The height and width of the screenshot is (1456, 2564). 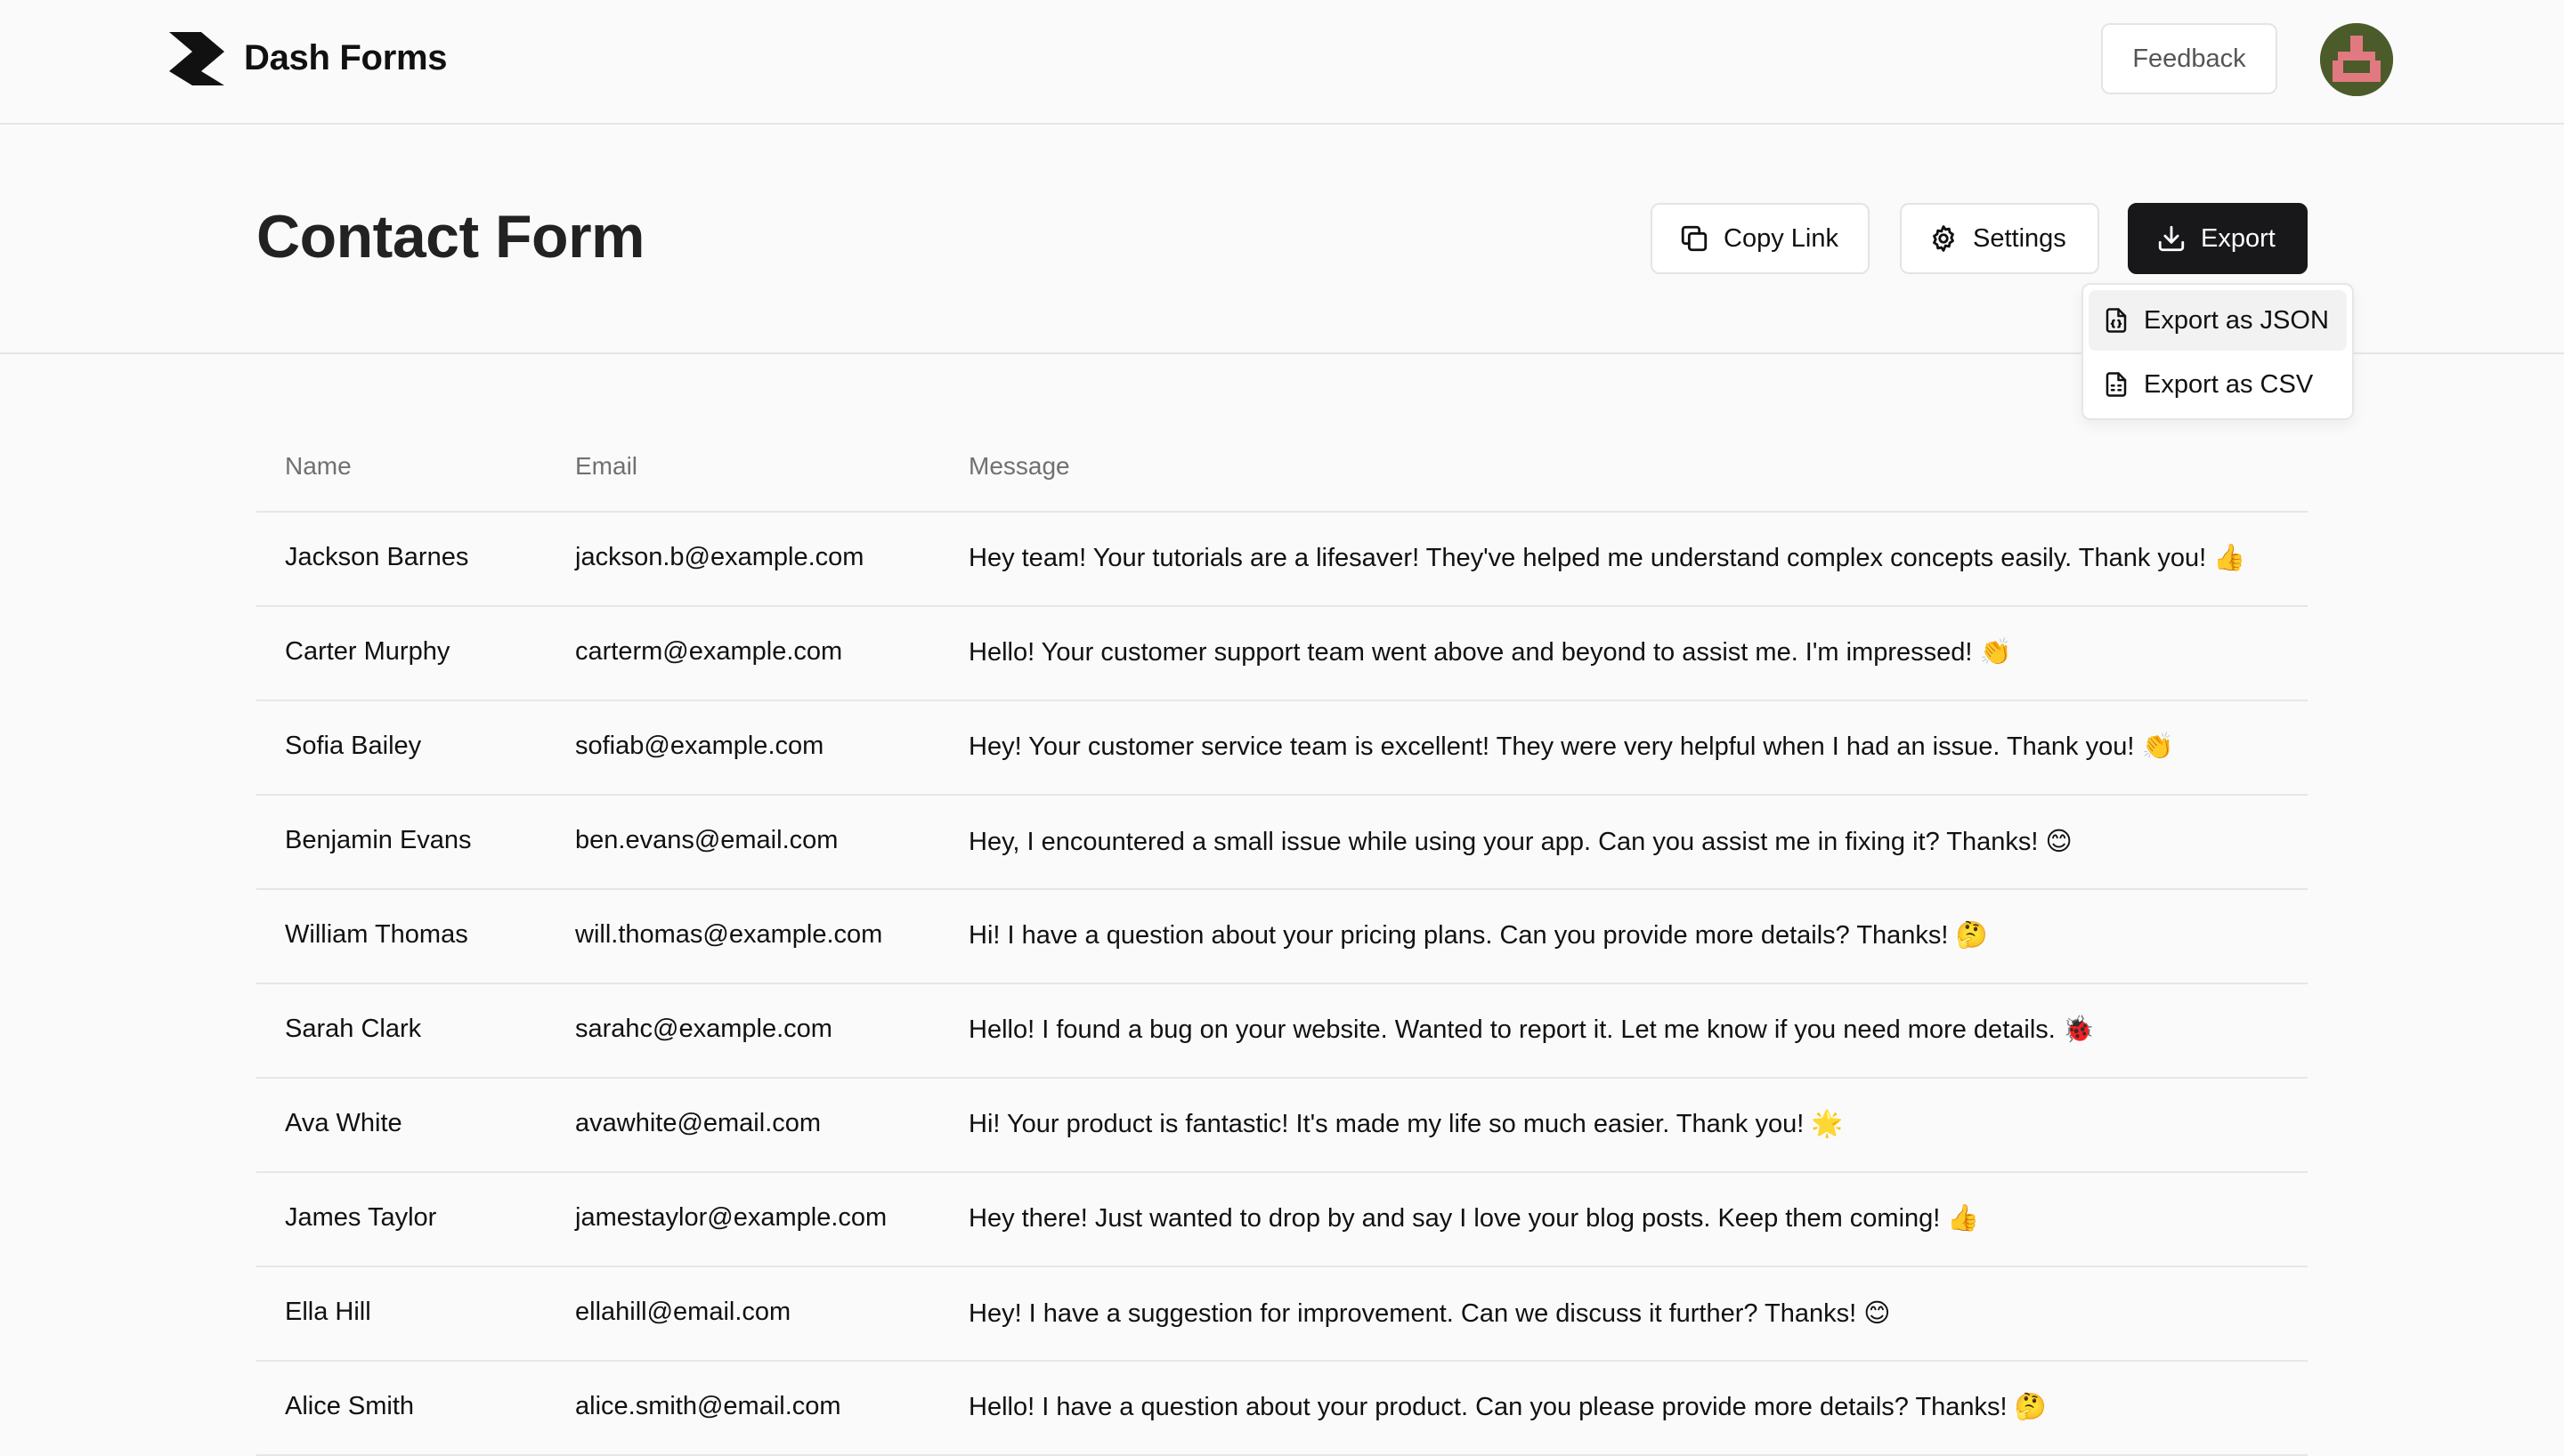 I want to click on export-dropdown-menu: Export as JSON Export as CSV, so click(x=2217, y=351).